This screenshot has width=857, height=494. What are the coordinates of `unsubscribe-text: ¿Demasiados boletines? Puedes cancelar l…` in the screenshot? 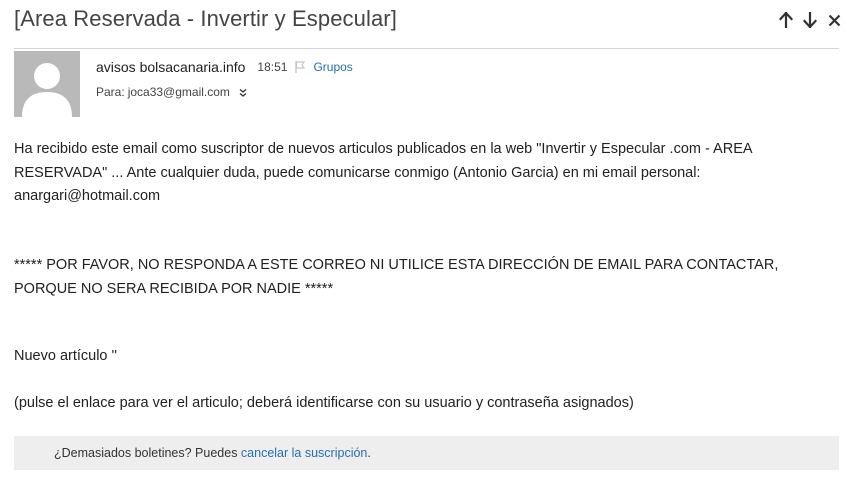 It's located at (212, 453).